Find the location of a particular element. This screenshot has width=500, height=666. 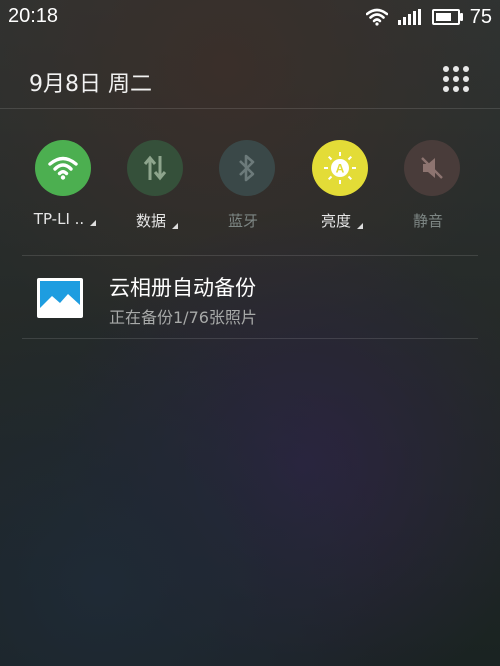

toggle-mute: 静音 is located at coordinates (432, 190).